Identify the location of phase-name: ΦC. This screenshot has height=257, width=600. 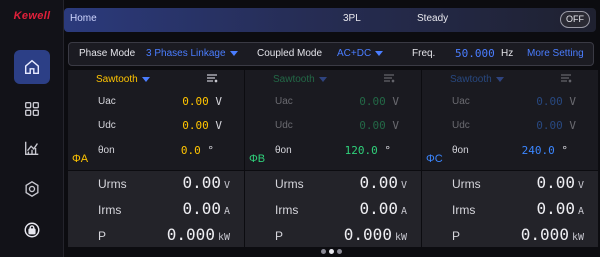
(434, 159).